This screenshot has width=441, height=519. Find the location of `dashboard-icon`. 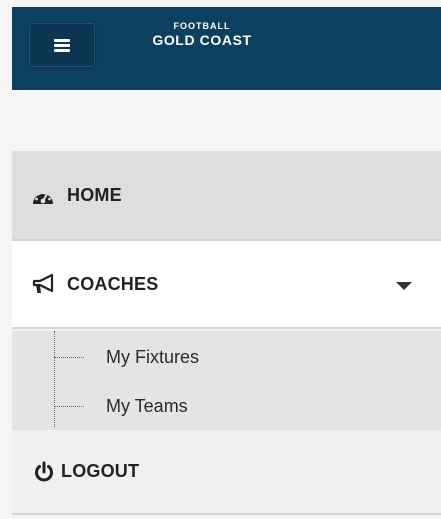

dashboard-icon is located at coordinates (43, 196).